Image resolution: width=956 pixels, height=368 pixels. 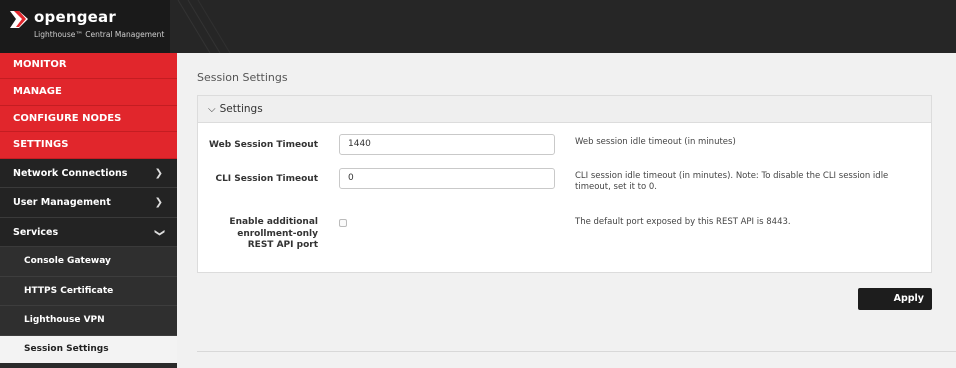 What do you see at coordinates (263, 145) in the screenshot?
I see `web-session-timeout-label: Web Session Timeout` at bounding box center [263, 145].